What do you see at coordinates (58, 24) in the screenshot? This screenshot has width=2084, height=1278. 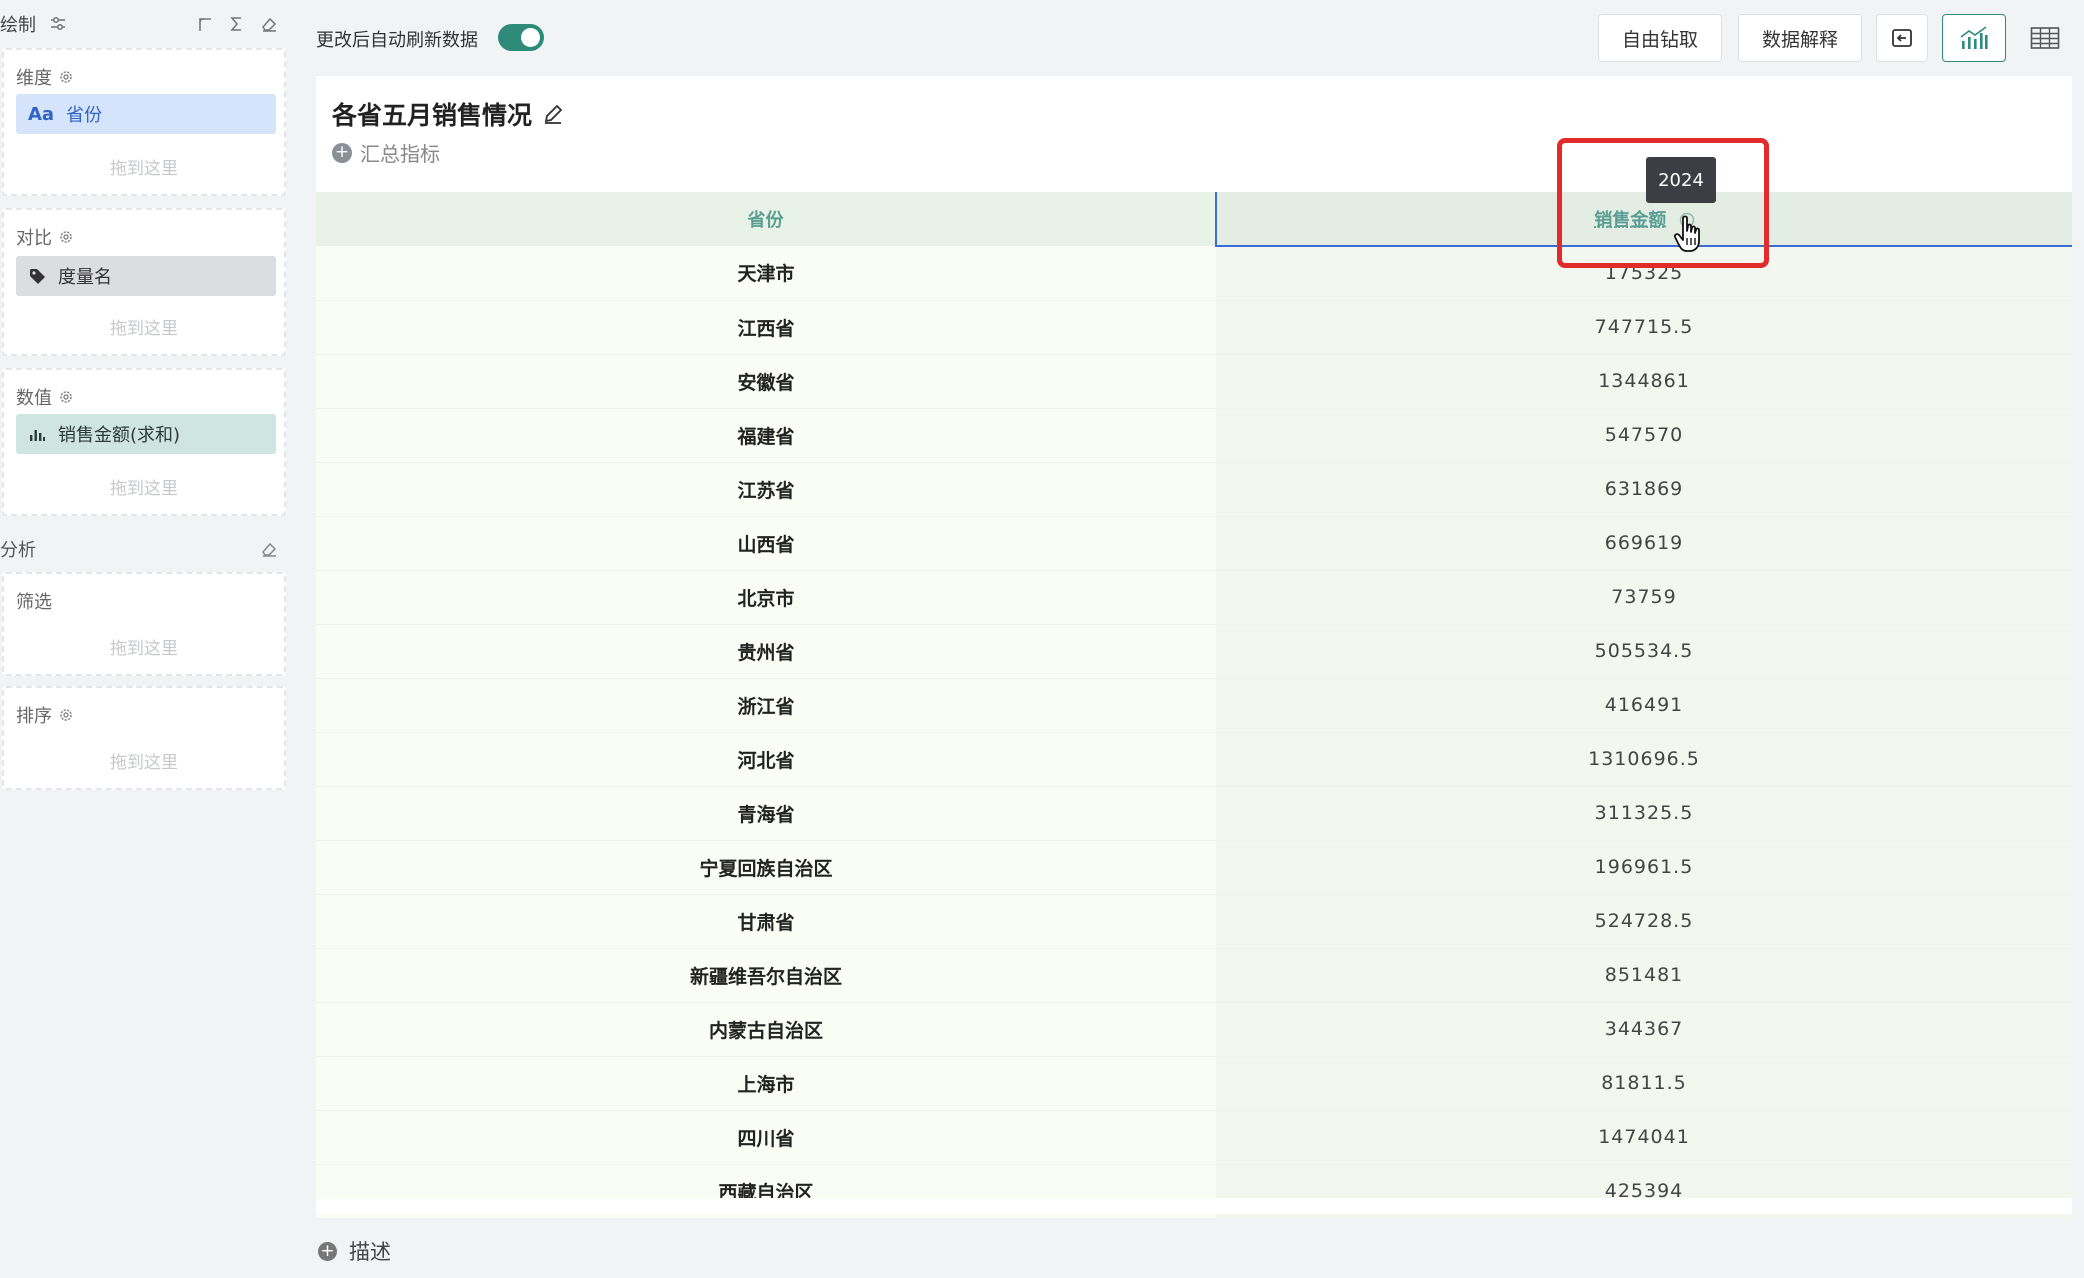 I see `settings-sliders-icon` at bounding box center [58, 24].